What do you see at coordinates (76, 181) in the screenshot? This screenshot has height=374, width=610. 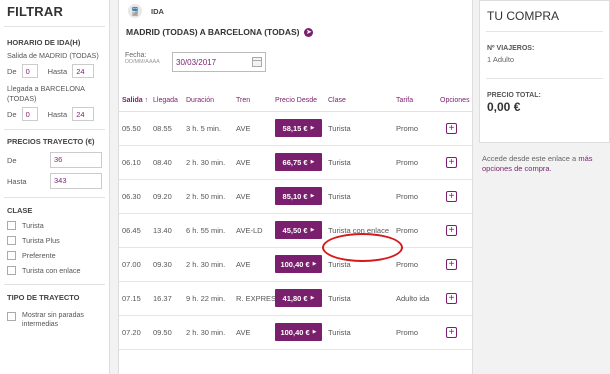 I see `precio-max-input: 343` at bounding box center [76, 181].